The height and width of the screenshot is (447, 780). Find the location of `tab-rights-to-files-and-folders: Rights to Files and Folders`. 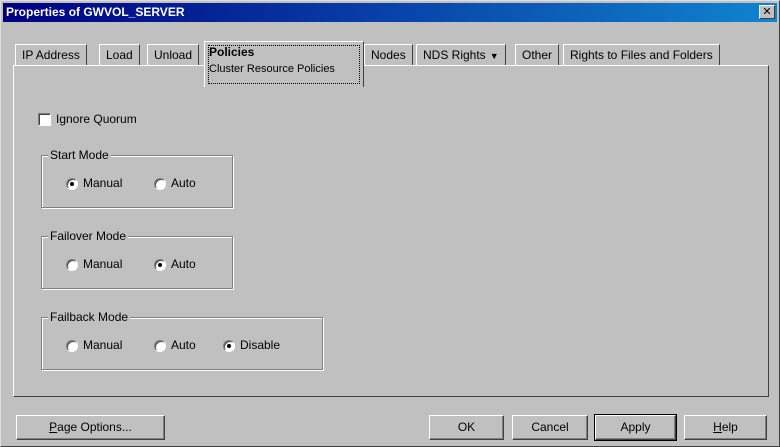

tab-rights-to-files-and-folders: Rights to Files and Folders is located at coordinates (641, 55).